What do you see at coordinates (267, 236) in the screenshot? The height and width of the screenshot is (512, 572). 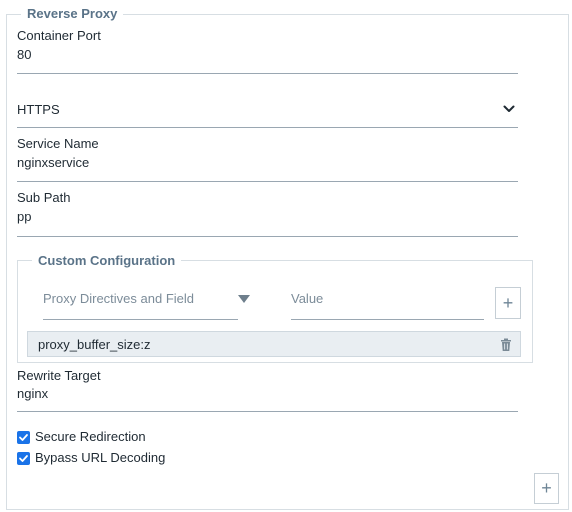 I see `sub-path-underline` at bounding box center [267, 236].